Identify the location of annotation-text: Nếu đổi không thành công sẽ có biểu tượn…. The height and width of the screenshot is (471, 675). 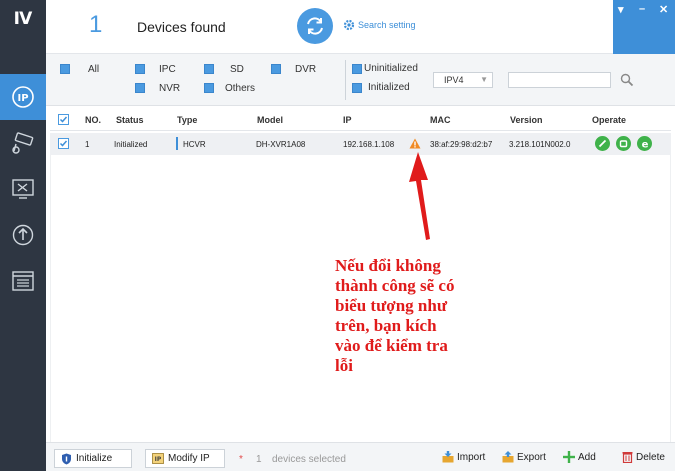
(420, 316).